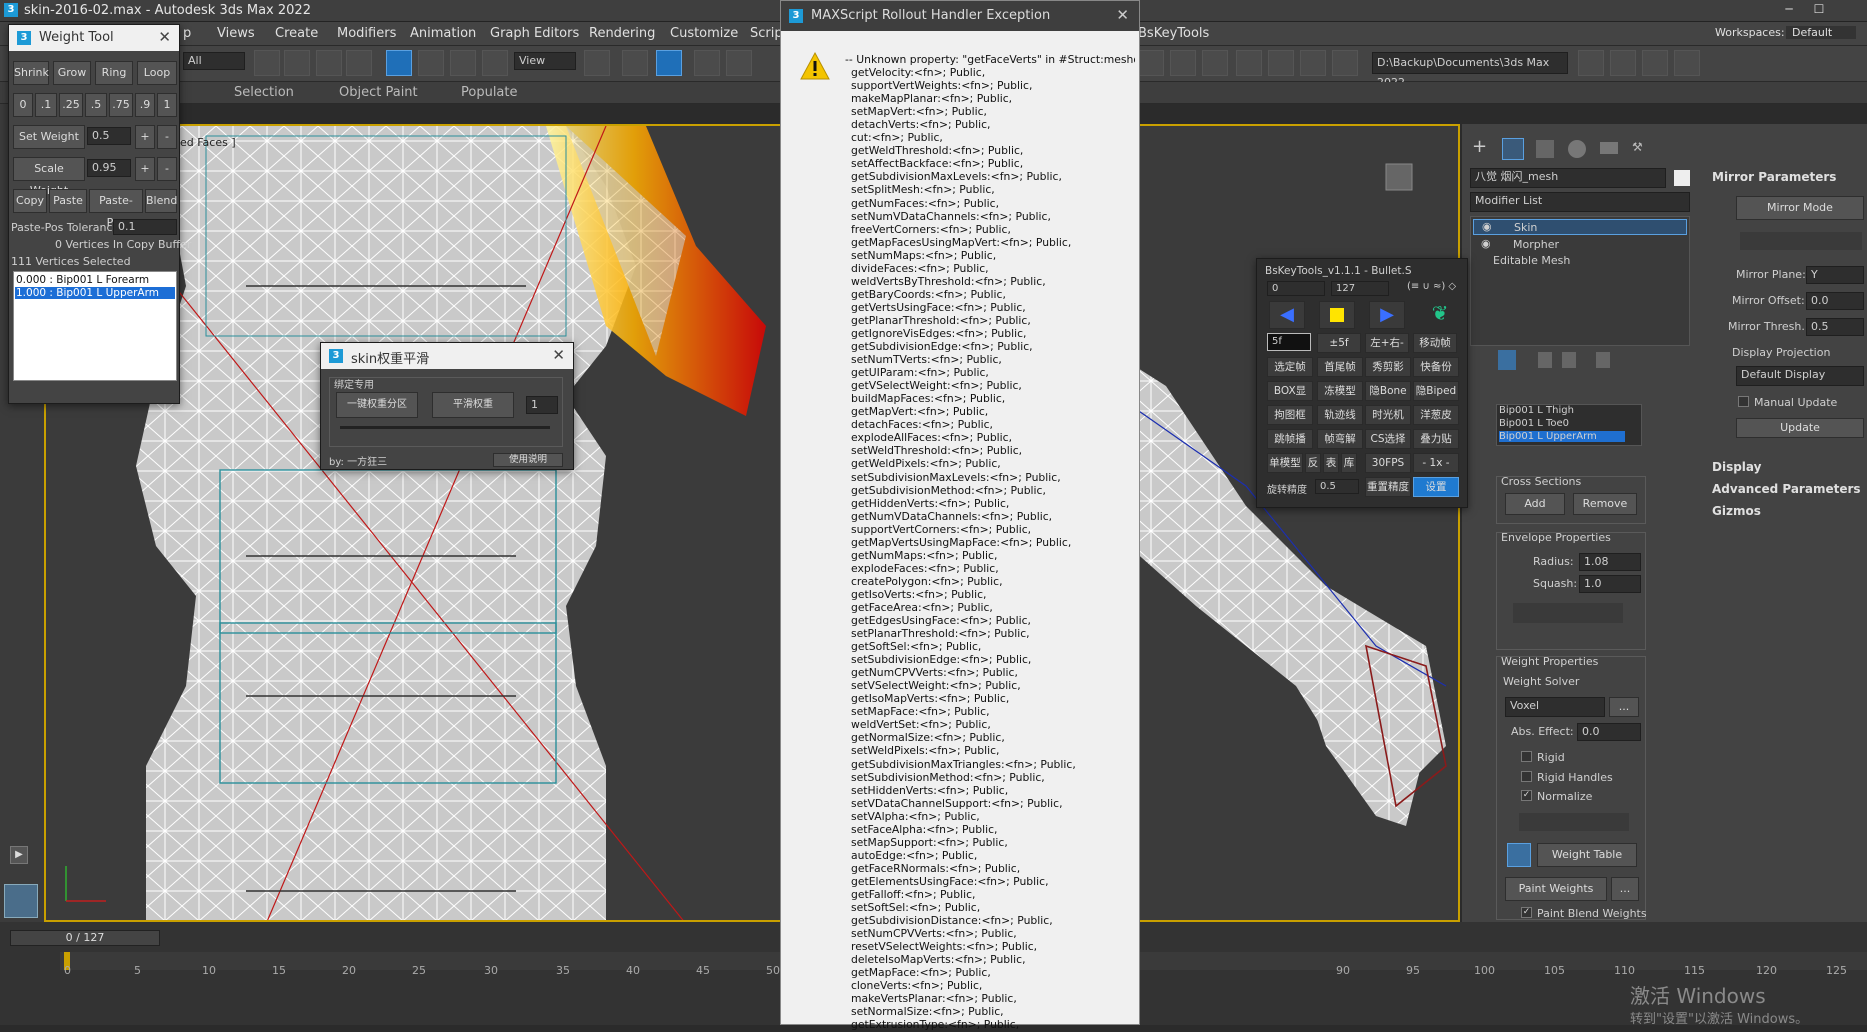  I want to click on menu-bskeytools: BsKeyTools, so click(1173, 33).